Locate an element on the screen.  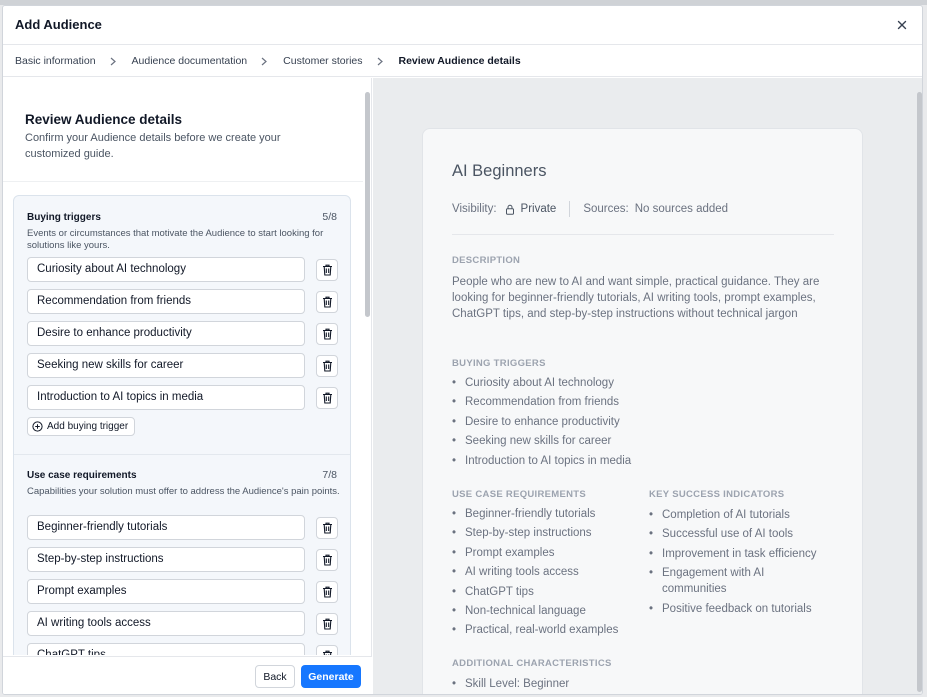
list-item: Practical, real-world examples is located at coordinates (535, 631).